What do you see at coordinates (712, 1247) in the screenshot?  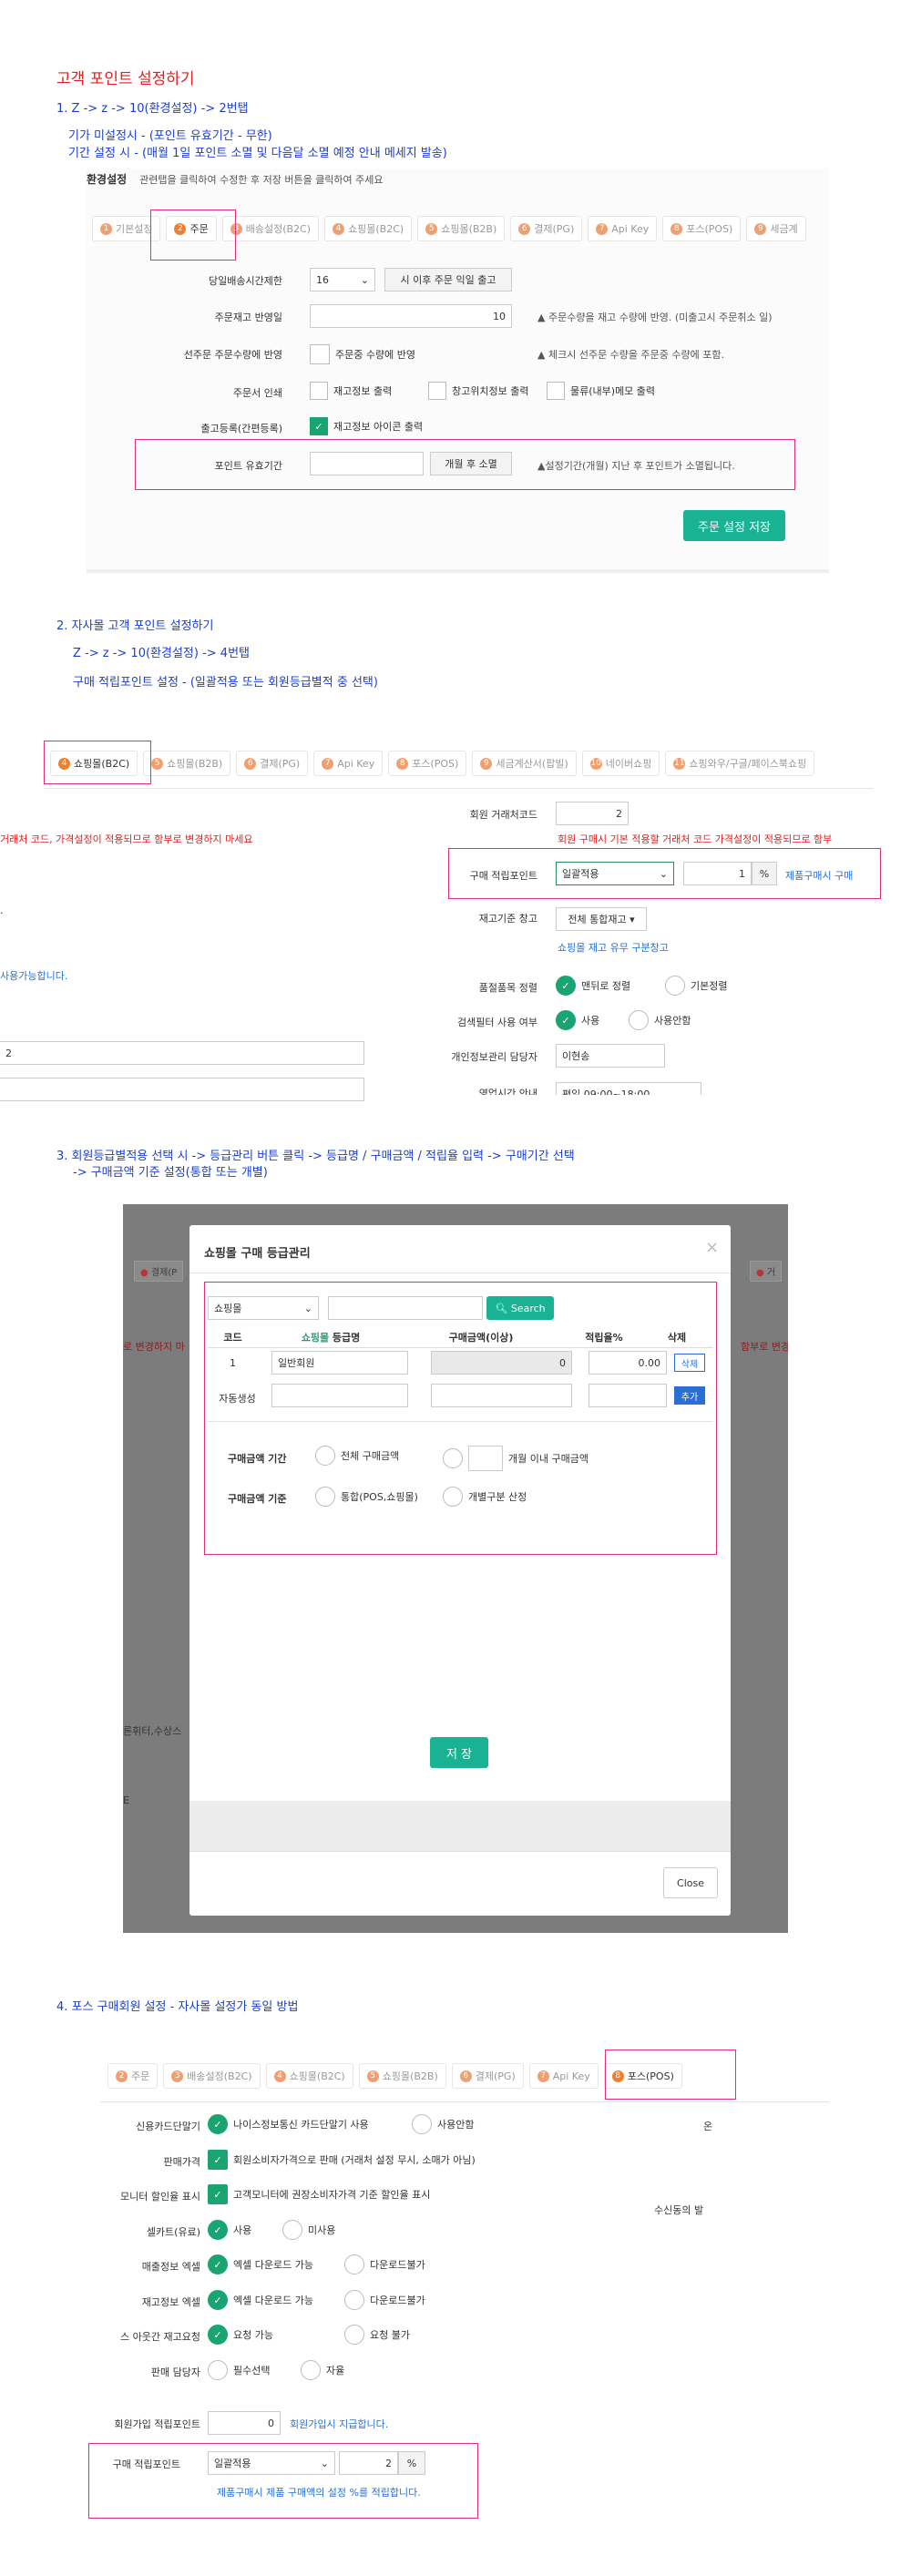 I see `close-icon: ×` at bounding box center [712, 1247].